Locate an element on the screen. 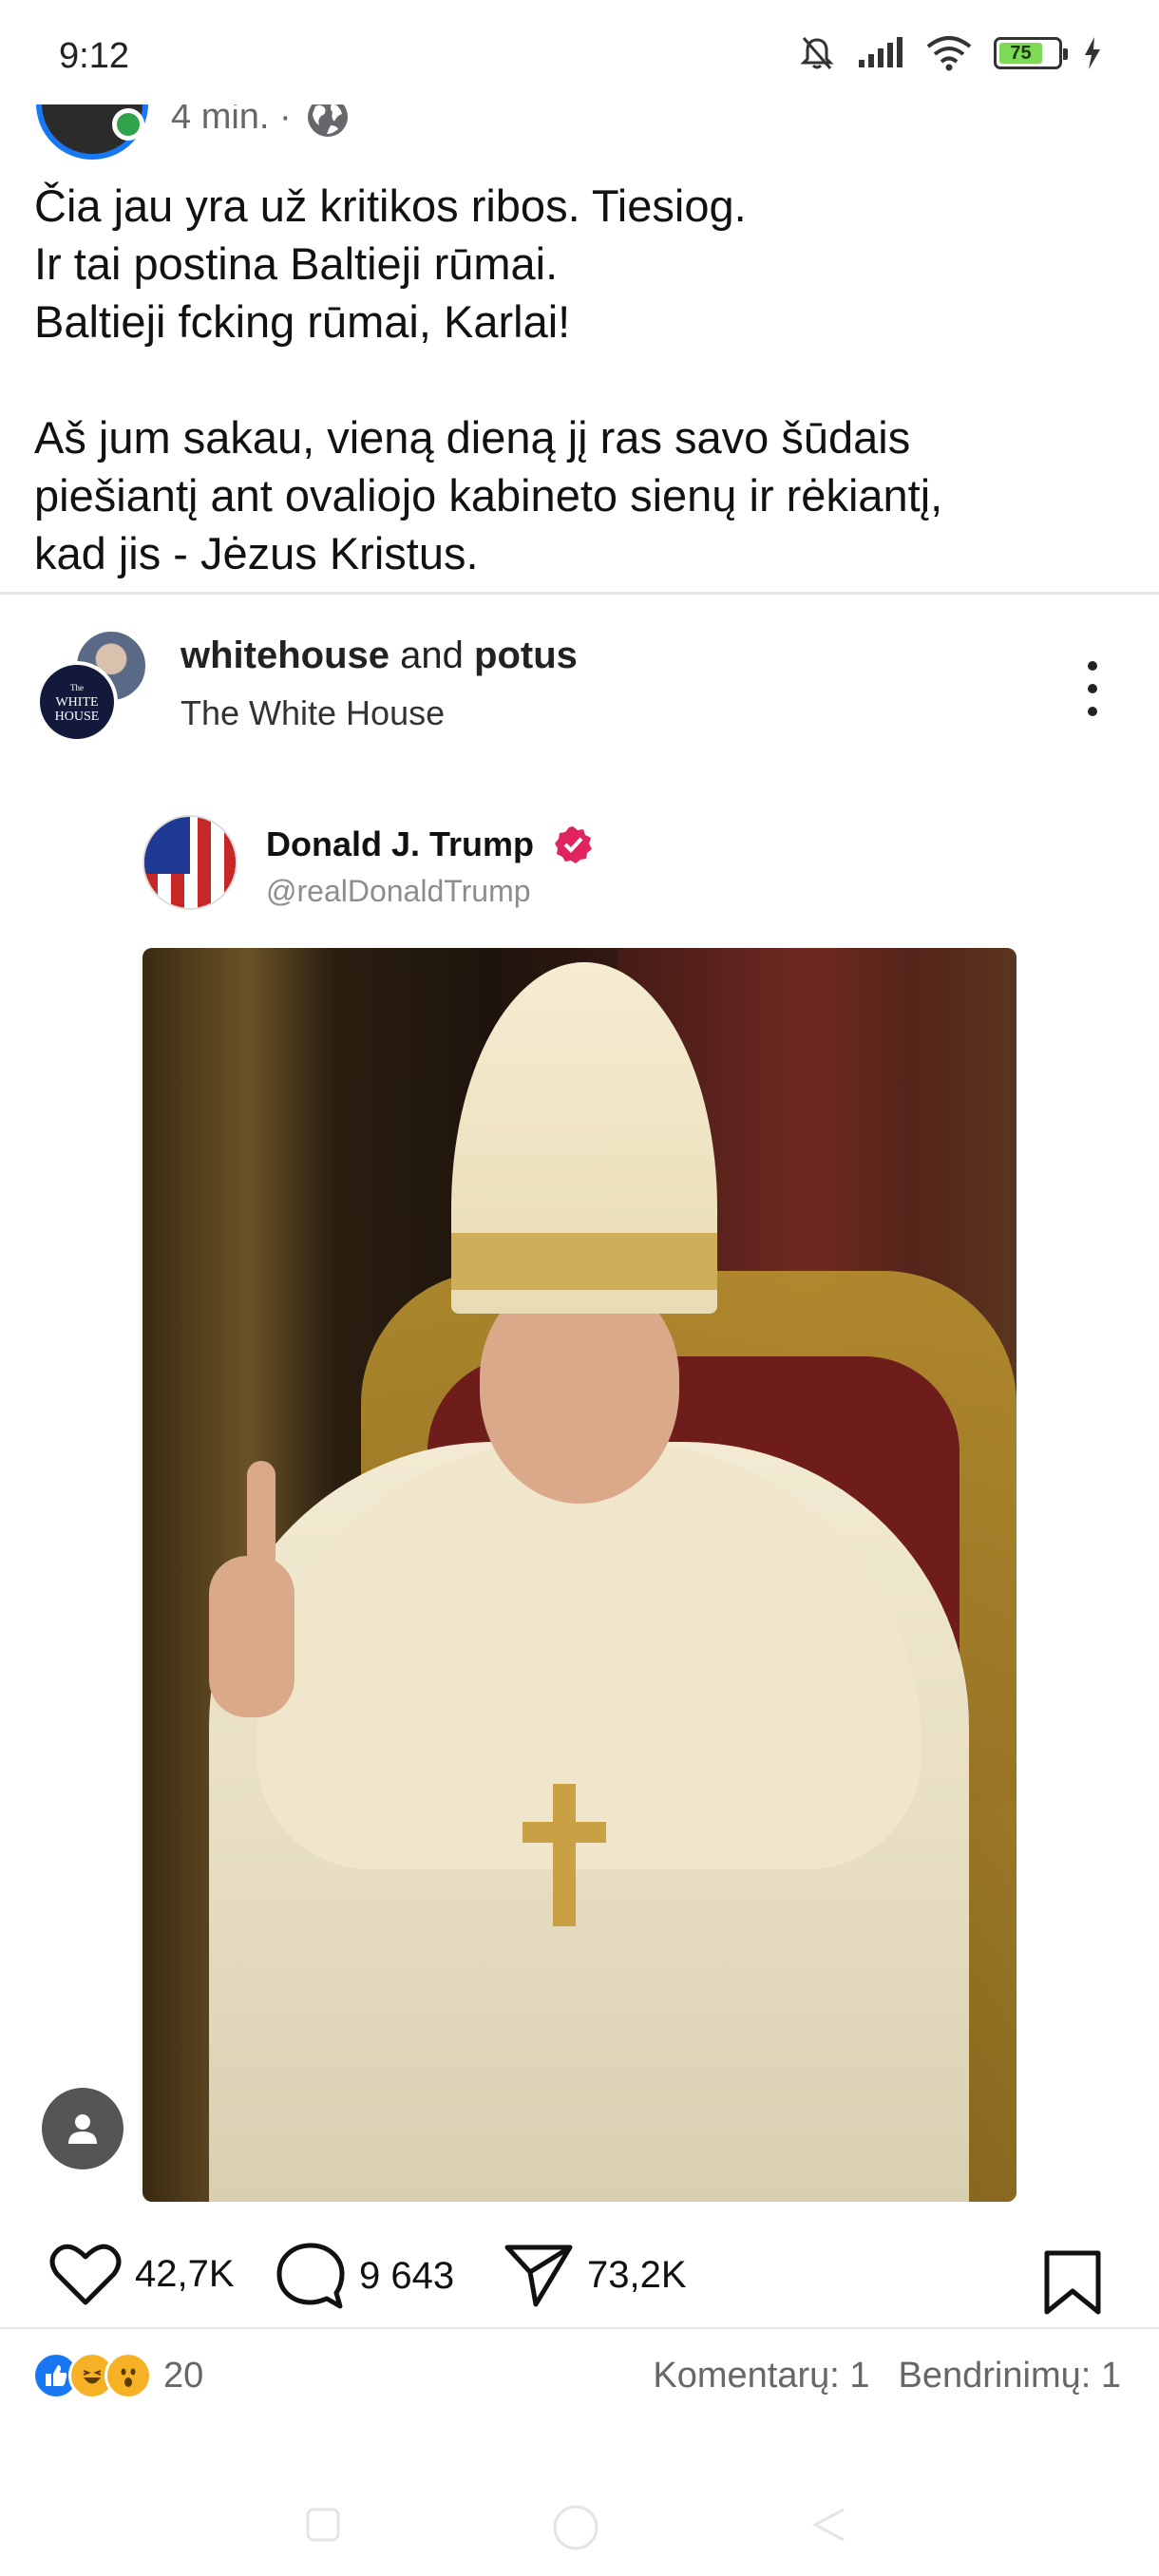 Image resolution: width=1159 pixels, height=2576 pixels. status-bar: 9:12 75 is located at coordinates (579, 52).